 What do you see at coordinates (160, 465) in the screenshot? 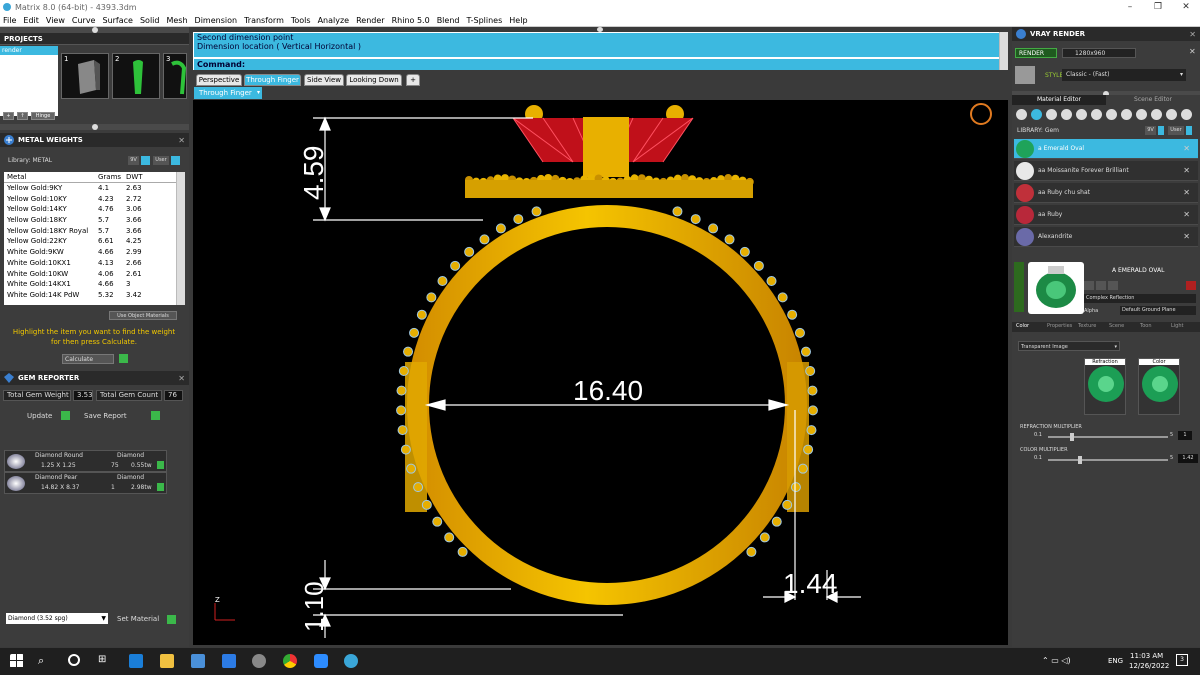
I see `gem-go-icon` at bounding box center [160, 465].